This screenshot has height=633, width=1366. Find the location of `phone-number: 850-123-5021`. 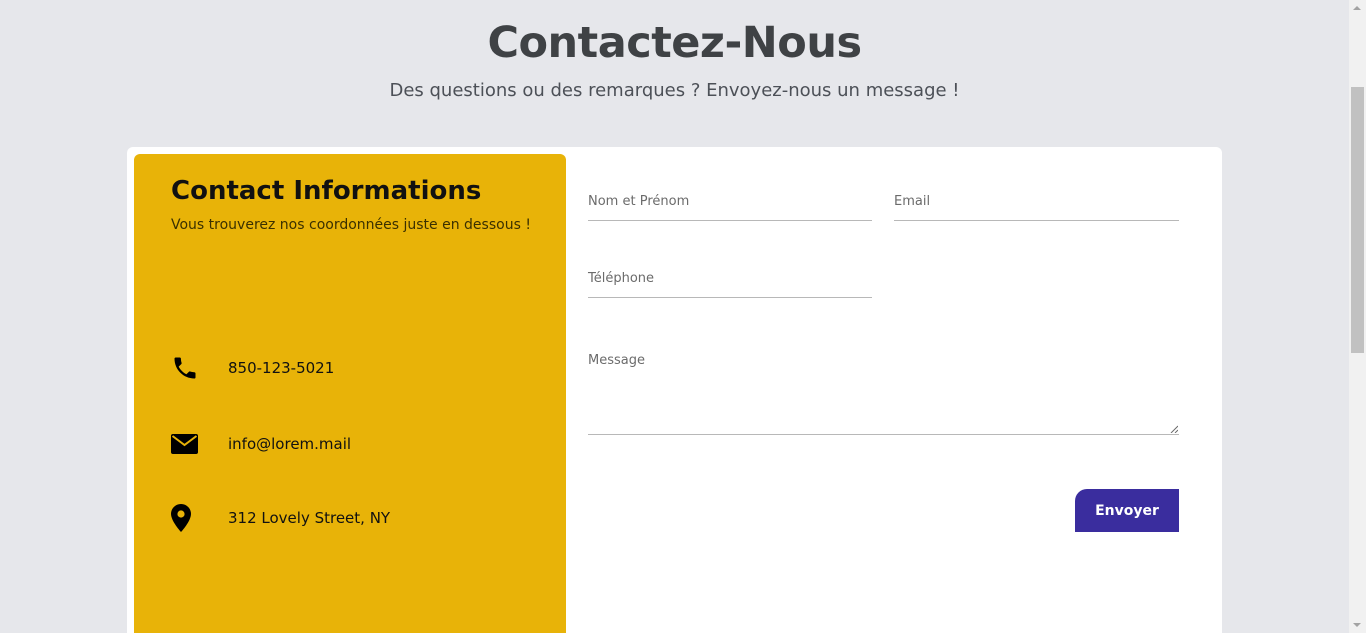

phone-number: 850-123-5021 is located at coordinates (281, 368).